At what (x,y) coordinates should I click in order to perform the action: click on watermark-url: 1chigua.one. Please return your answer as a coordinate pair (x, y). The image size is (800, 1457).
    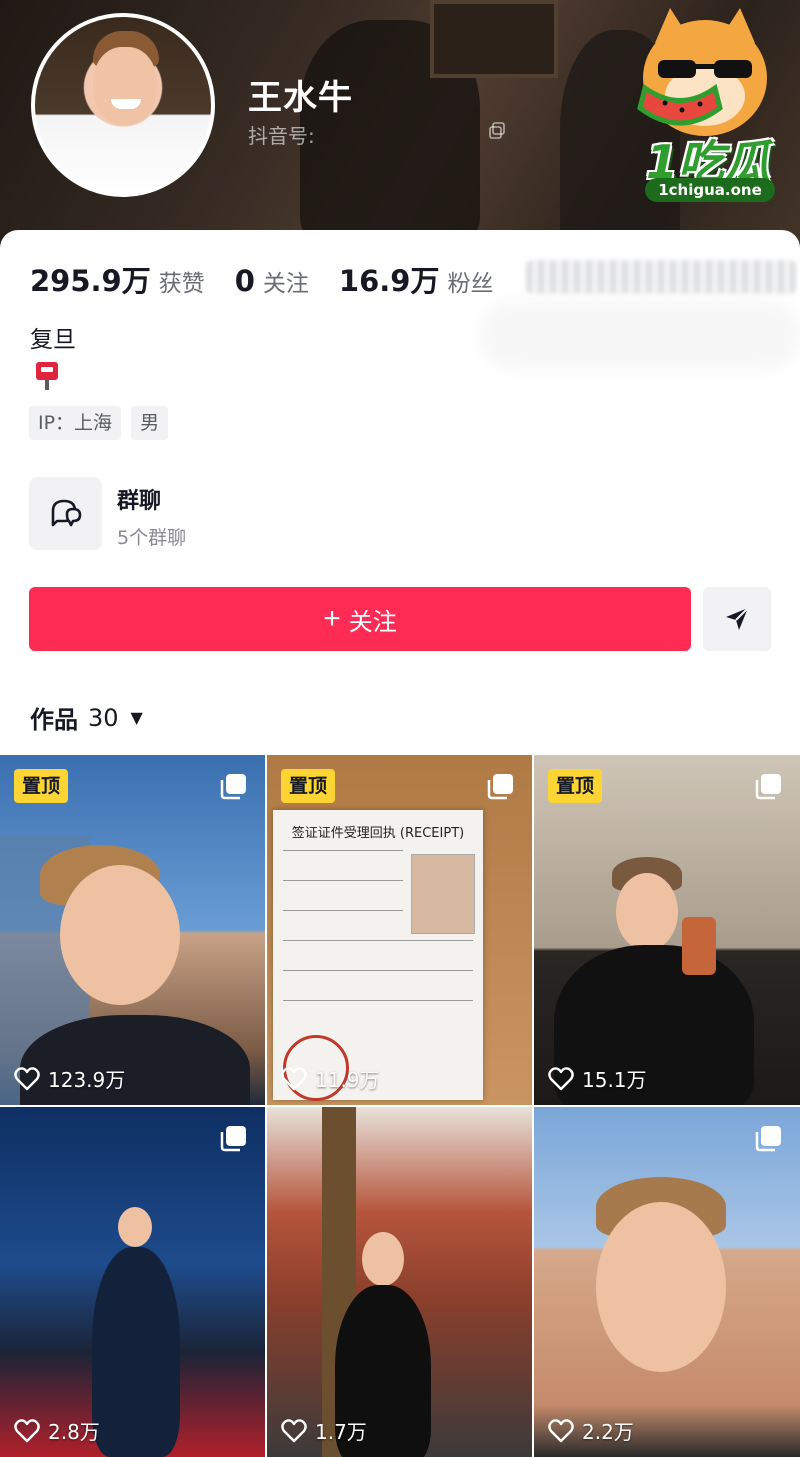
    Looking at the image, I should click on (710, 190).